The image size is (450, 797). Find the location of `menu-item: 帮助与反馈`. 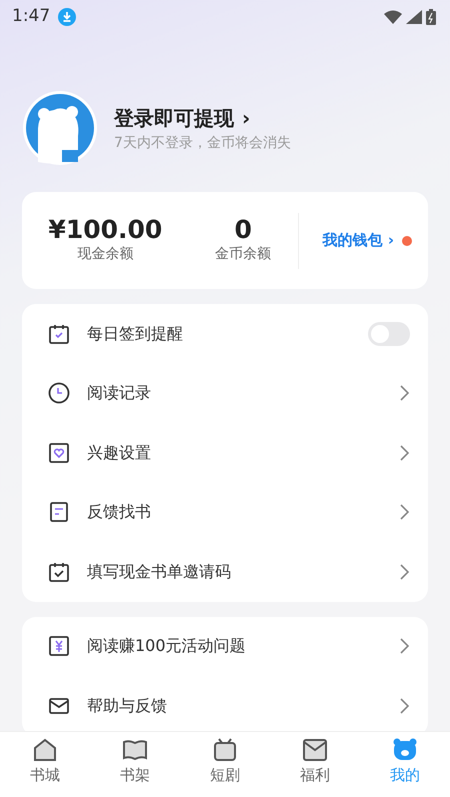

menu-item: 帮助与反馈 is located at coordinates (228, 703).